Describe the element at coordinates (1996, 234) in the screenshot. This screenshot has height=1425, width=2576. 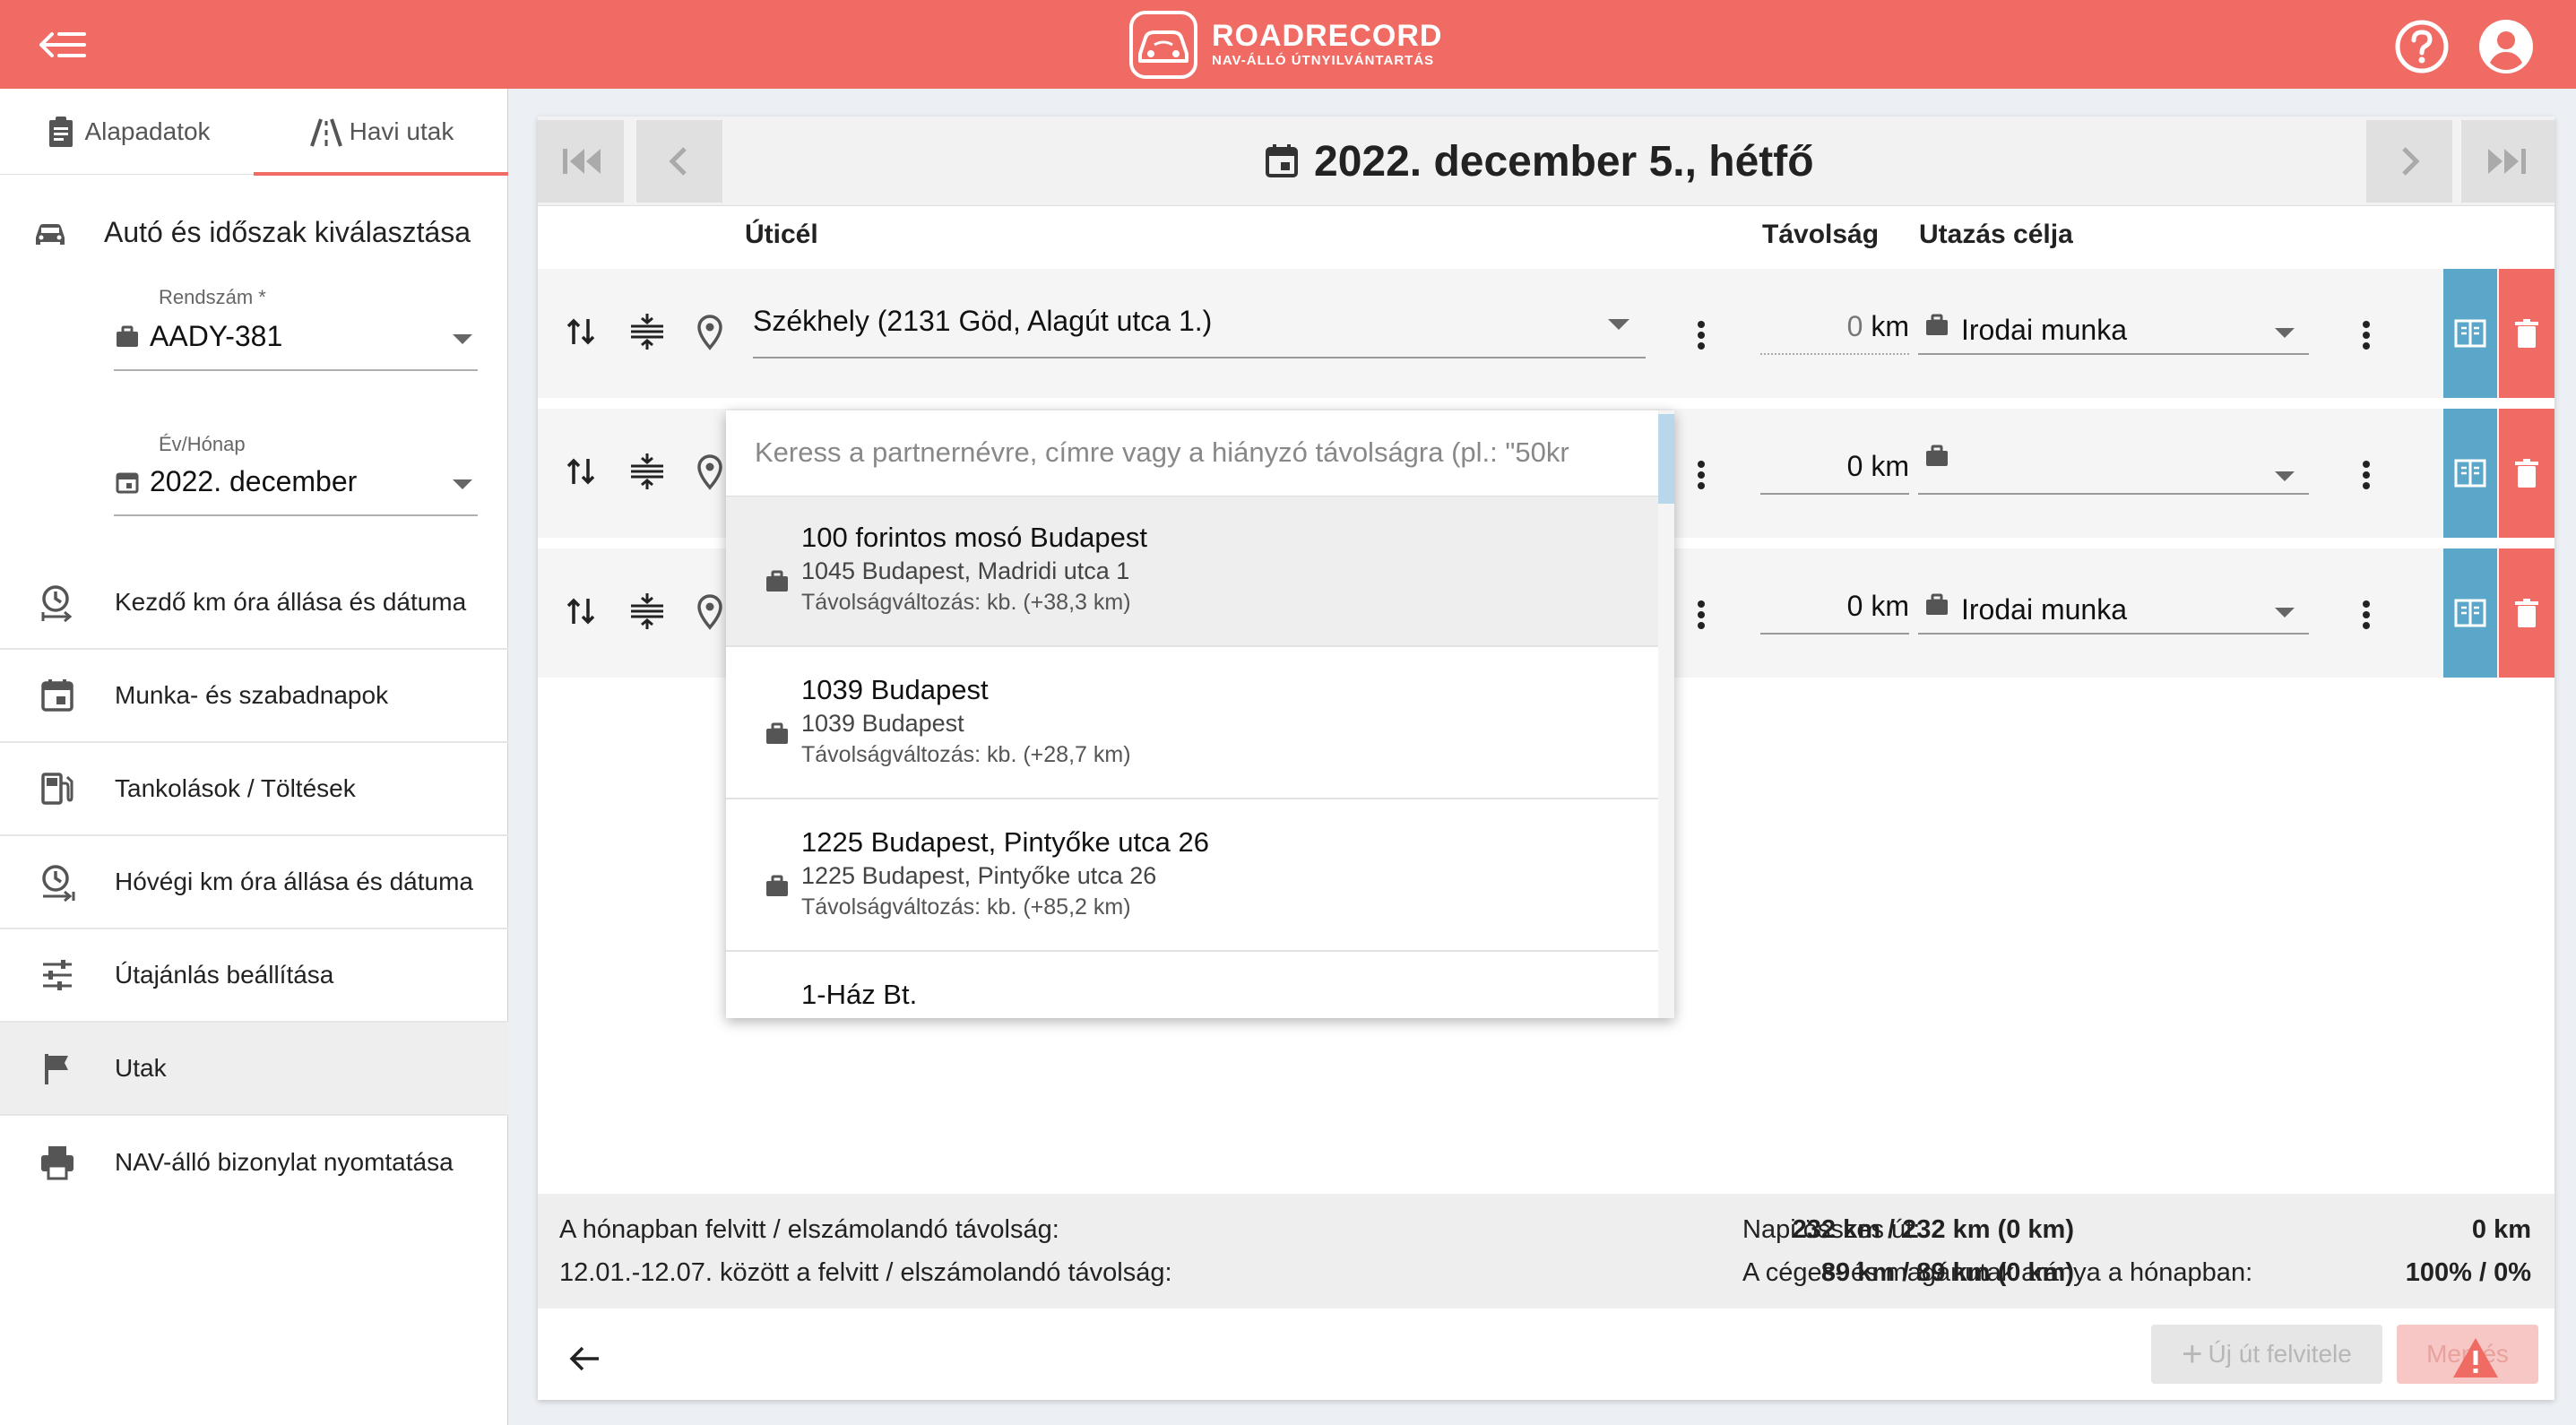
I see `column-header-purpose: Utazás célja` at that location.